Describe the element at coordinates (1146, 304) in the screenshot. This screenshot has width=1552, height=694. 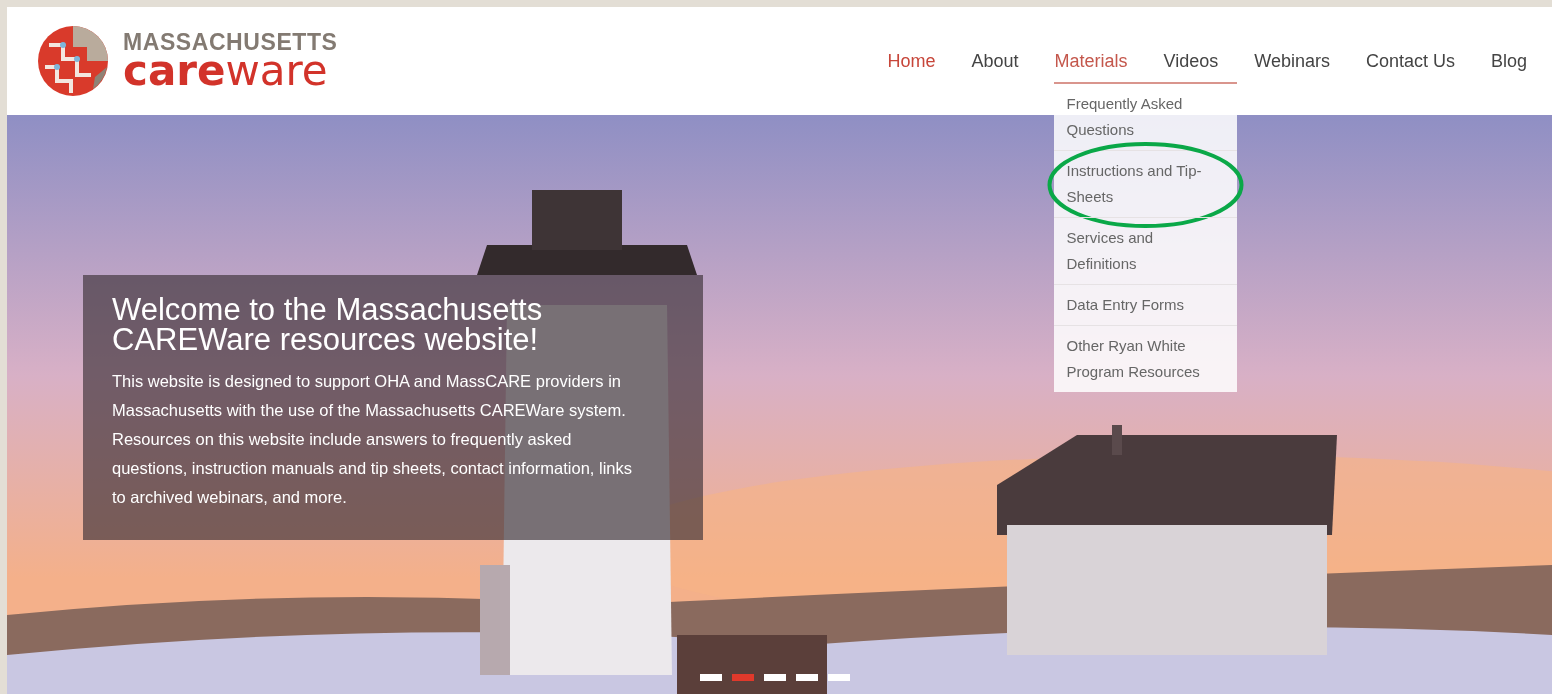
I see `dropdown-item: Data Entry Forms` at that location.